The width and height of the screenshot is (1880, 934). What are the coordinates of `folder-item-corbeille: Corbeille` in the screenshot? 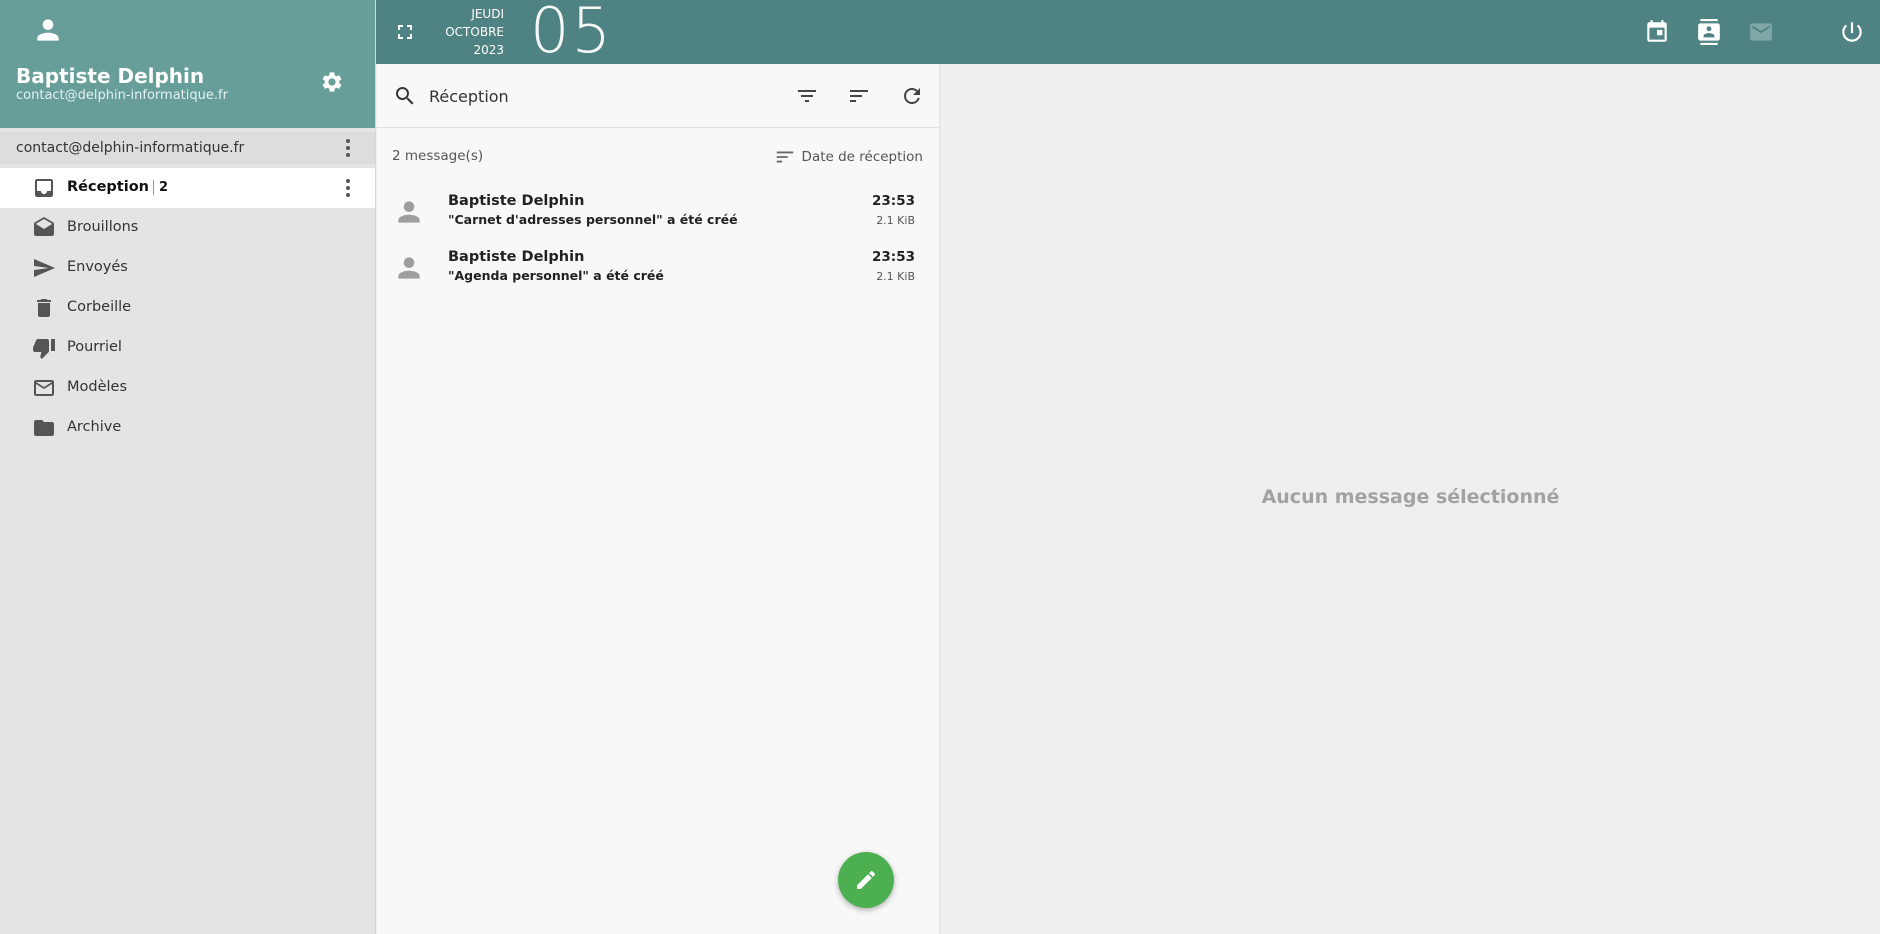 It's located at (187, 308).